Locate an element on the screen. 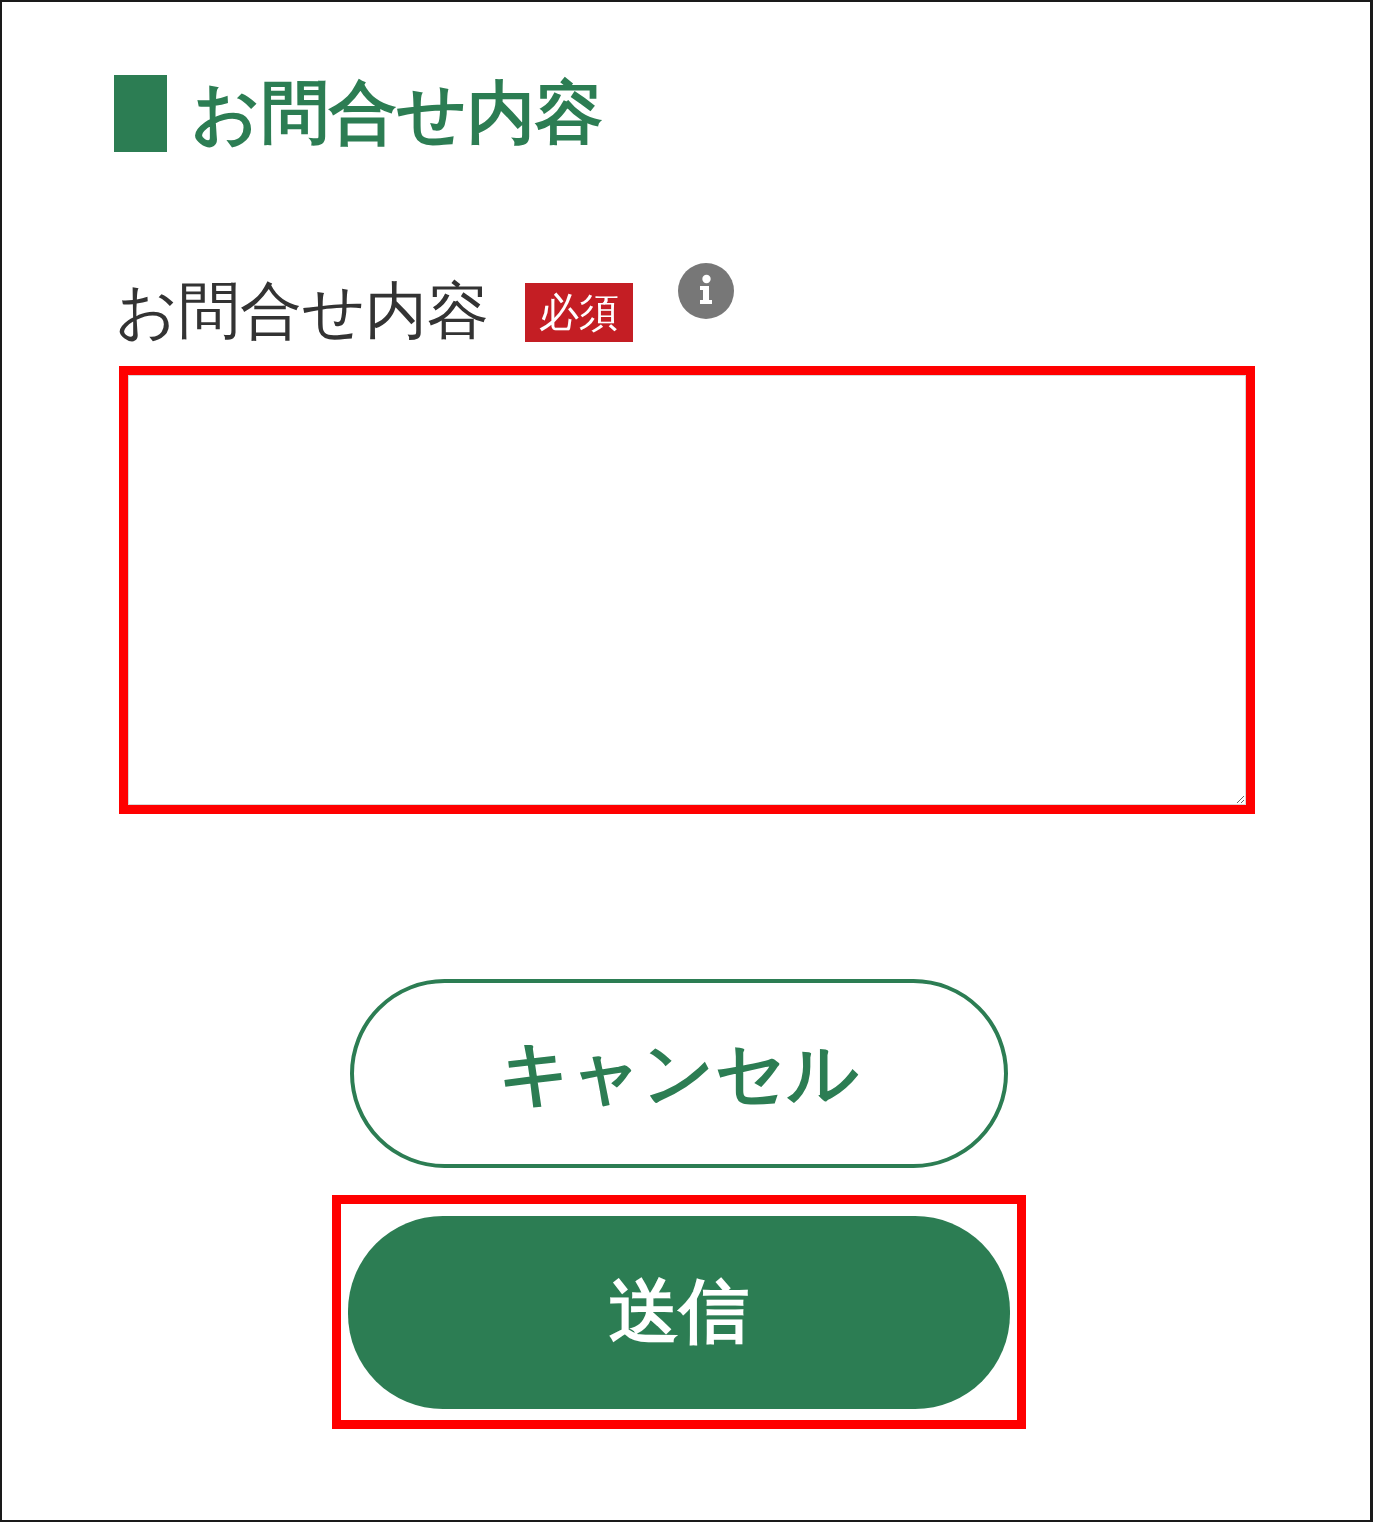 The height and width of the screenshot is (1522, 1373). submit-button: 送信 is located at coordinates (679, 1312).